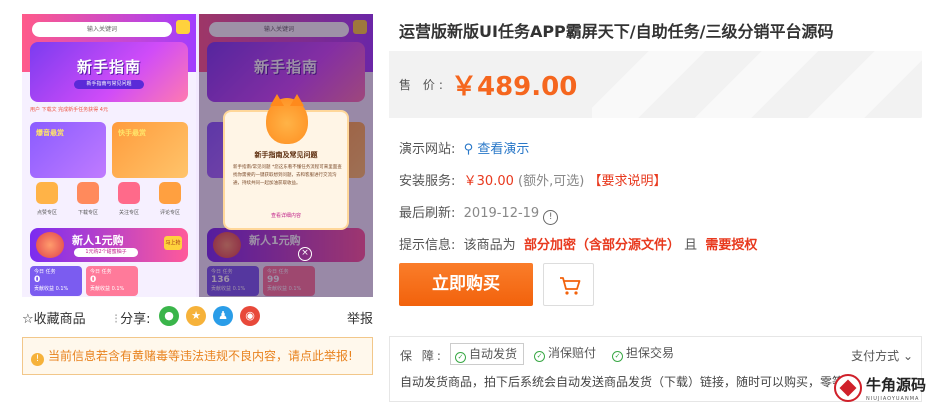  What do you see at coordinates (132, 319) in the screenshot?
I see `share-label: ⁝ 分享:` at bounding box center [132, 319].